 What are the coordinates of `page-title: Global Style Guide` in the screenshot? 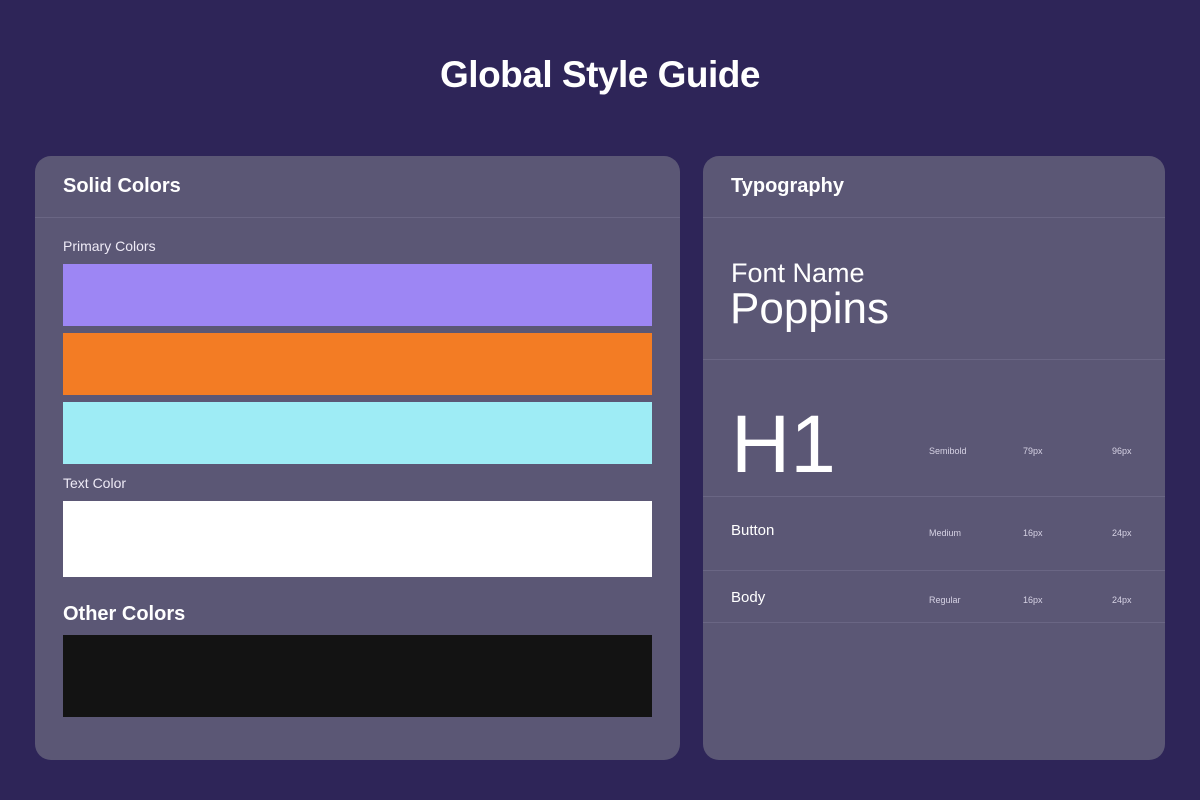 It's located at (600, 74).